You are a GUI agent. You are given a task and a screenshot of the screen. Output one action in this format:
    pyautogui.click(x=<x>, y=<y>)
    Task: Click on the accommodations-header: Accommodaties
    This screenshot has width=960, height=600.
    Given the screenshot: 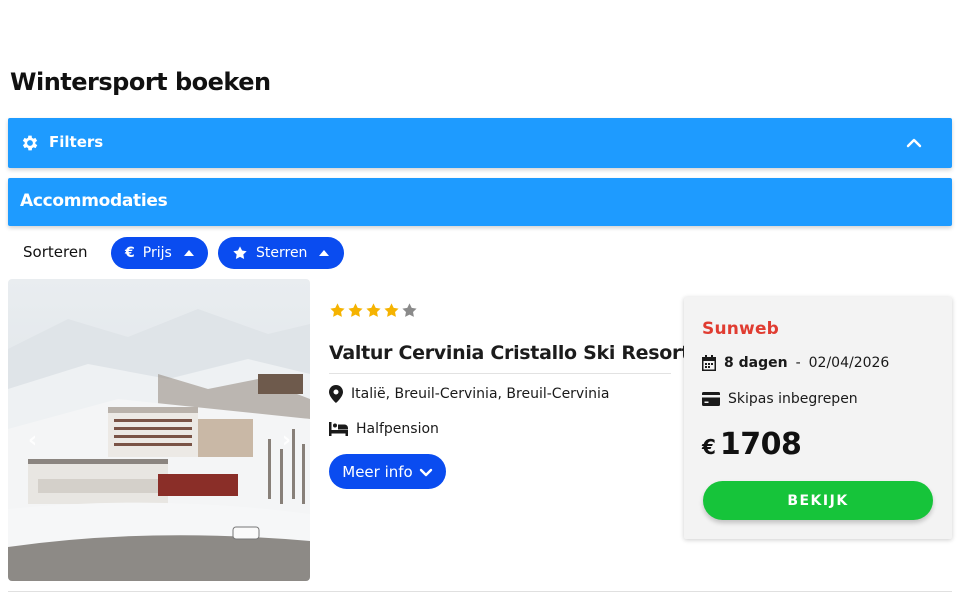 What is the action you would take?
    pyautogui.click(x=480, y=202)
    